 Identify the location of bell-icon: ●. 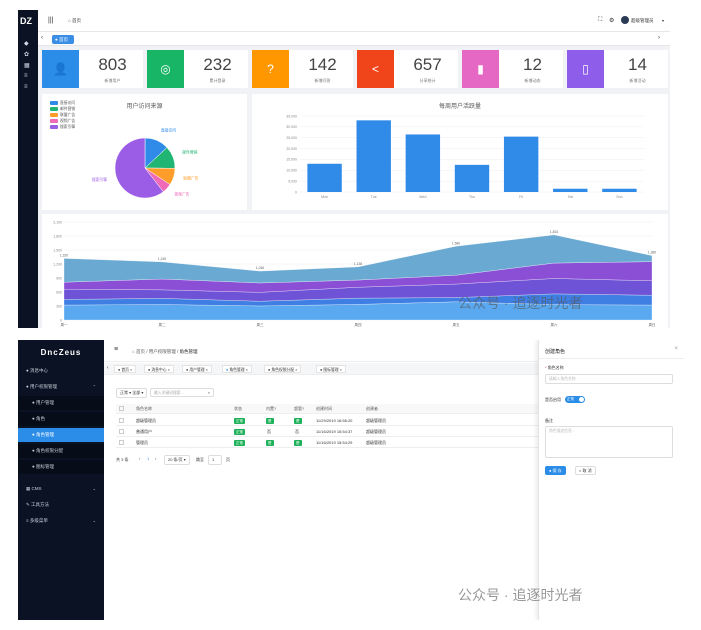
(27, 370).